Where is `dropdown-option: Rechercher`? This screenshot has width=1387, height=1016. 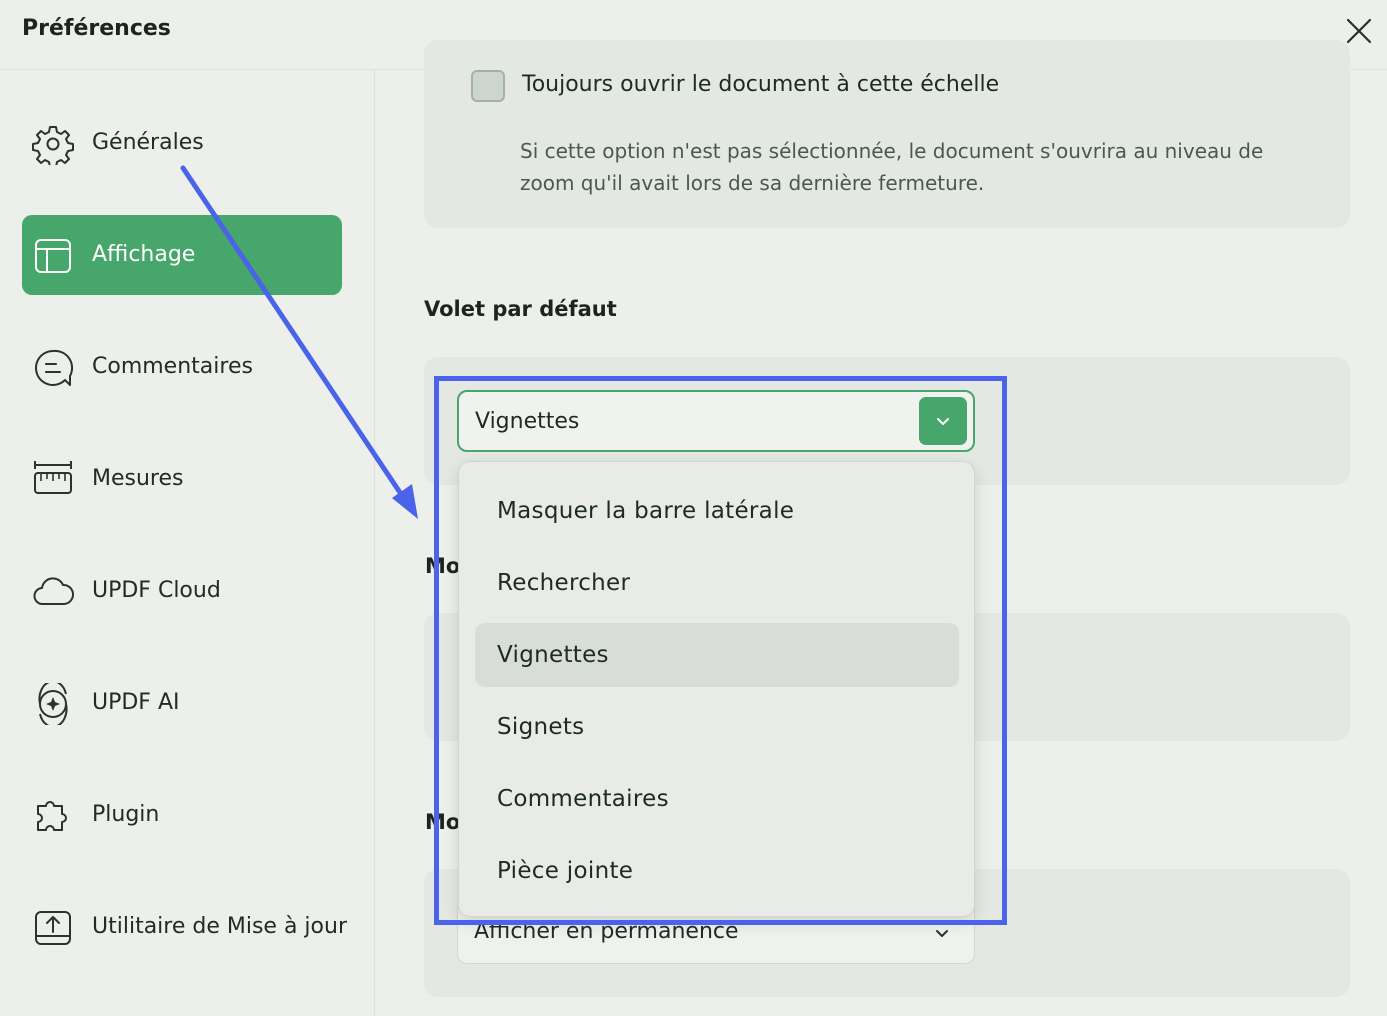
dropdown-option: Rechercher is located at coordinates (717, 583).